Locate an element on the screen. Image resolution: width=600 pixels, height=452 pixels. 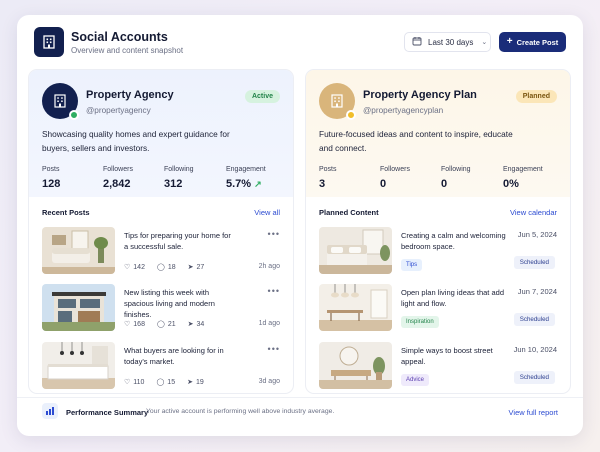
page-title: Social Accounts is located at coordinates (119, 37).